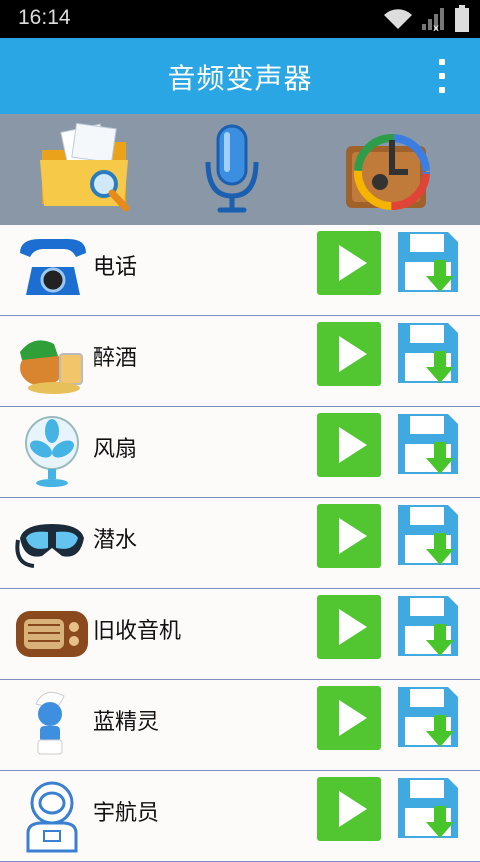 The height and width of the screenshot is (862, 480). Describe the element at coordinates (51, 367) in the screenshot. I see `drunk-icon` at that location.